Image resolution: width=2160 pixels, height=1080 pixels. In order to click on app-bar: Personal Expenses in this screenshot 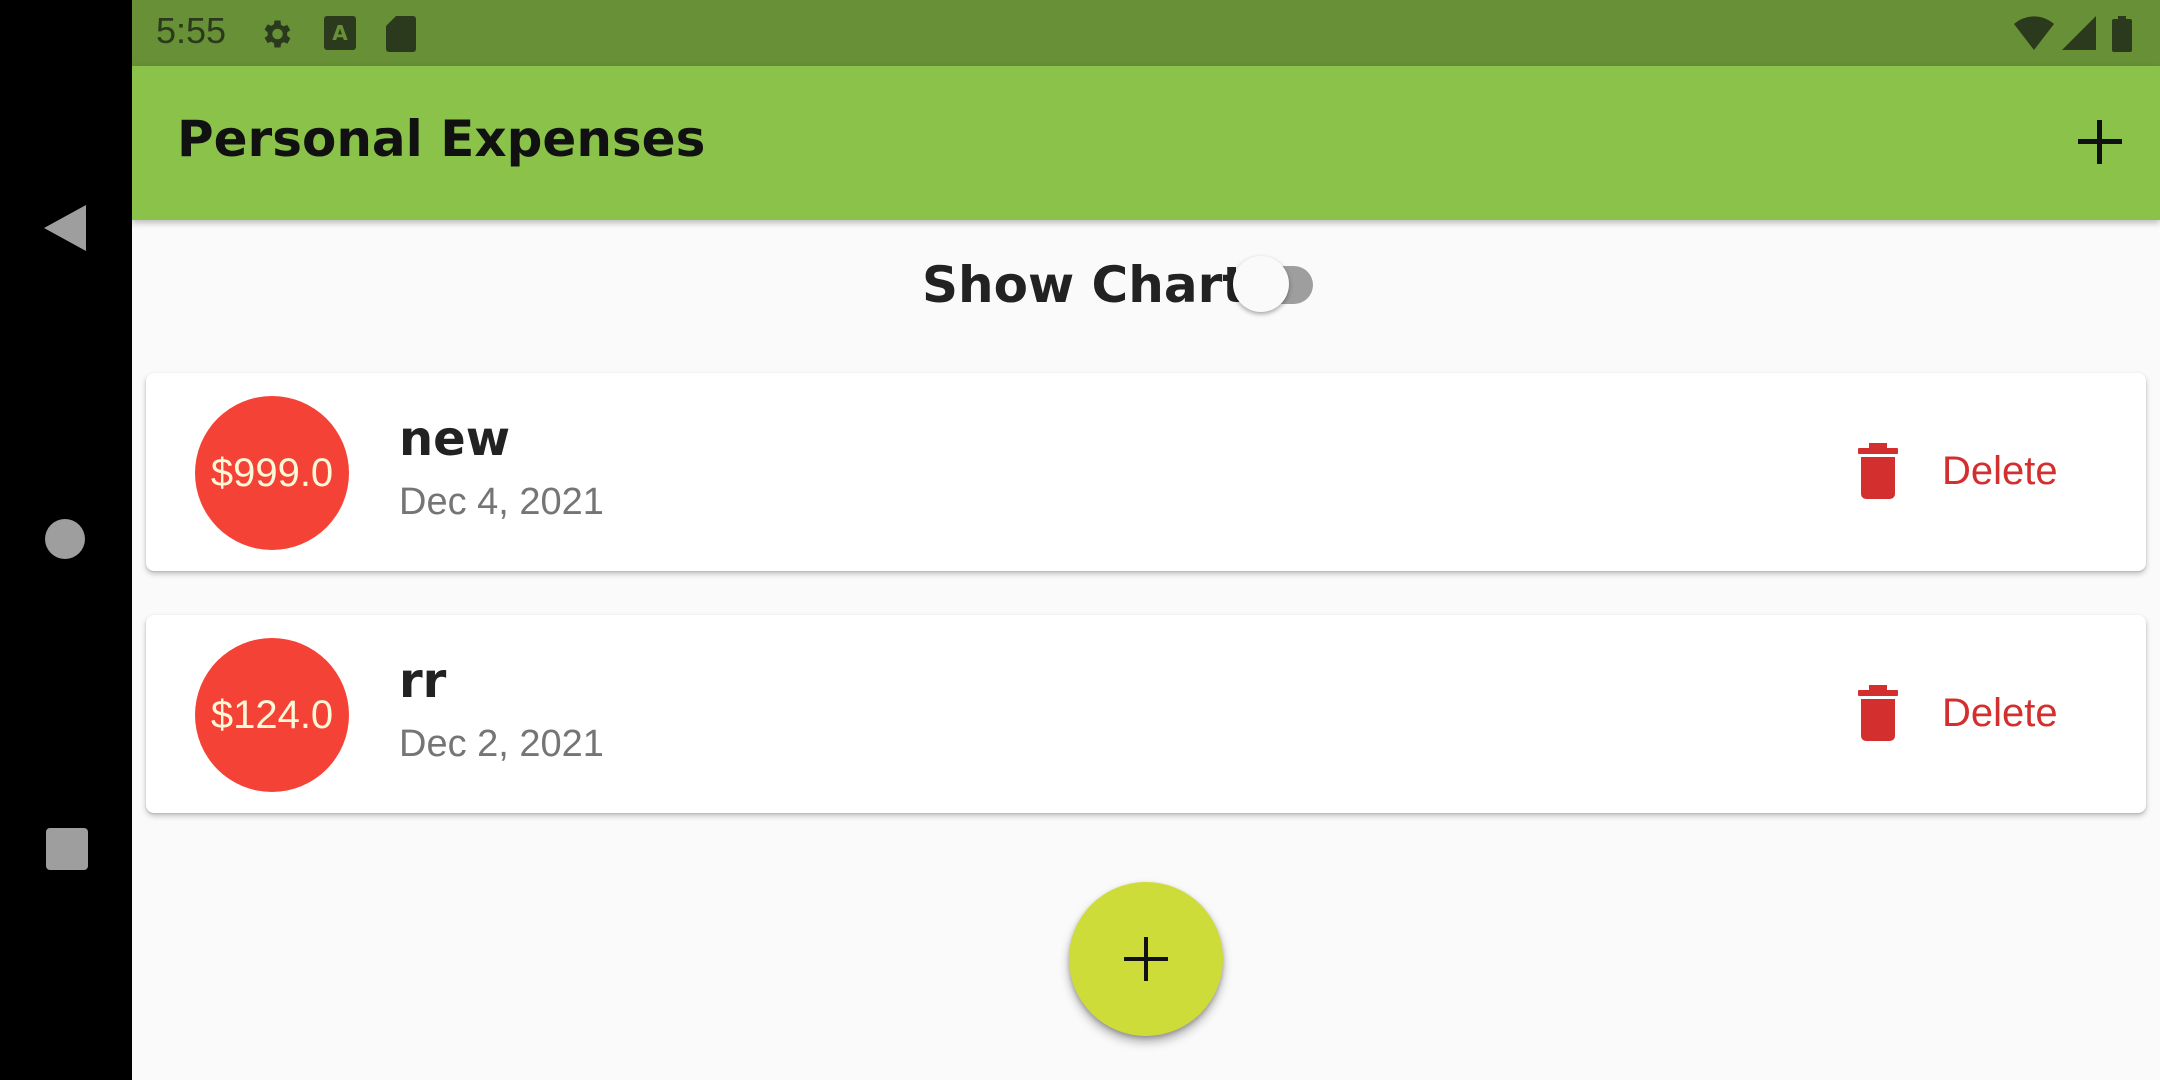, I will do `click(1146, 143)`.